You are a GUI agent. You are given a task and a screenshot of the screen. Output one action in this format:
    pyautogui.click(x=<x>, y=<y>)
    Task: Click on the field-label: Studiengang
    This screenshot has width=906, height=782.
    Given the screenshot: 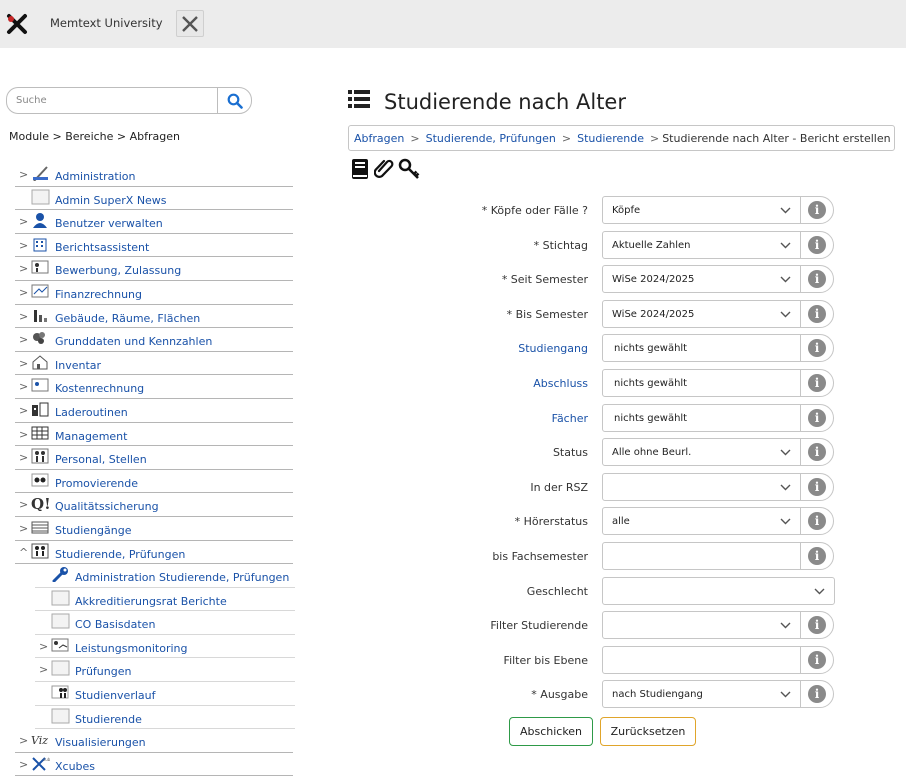 What is the action you would take?
    pyautogui.click(x=553, y=348)
    